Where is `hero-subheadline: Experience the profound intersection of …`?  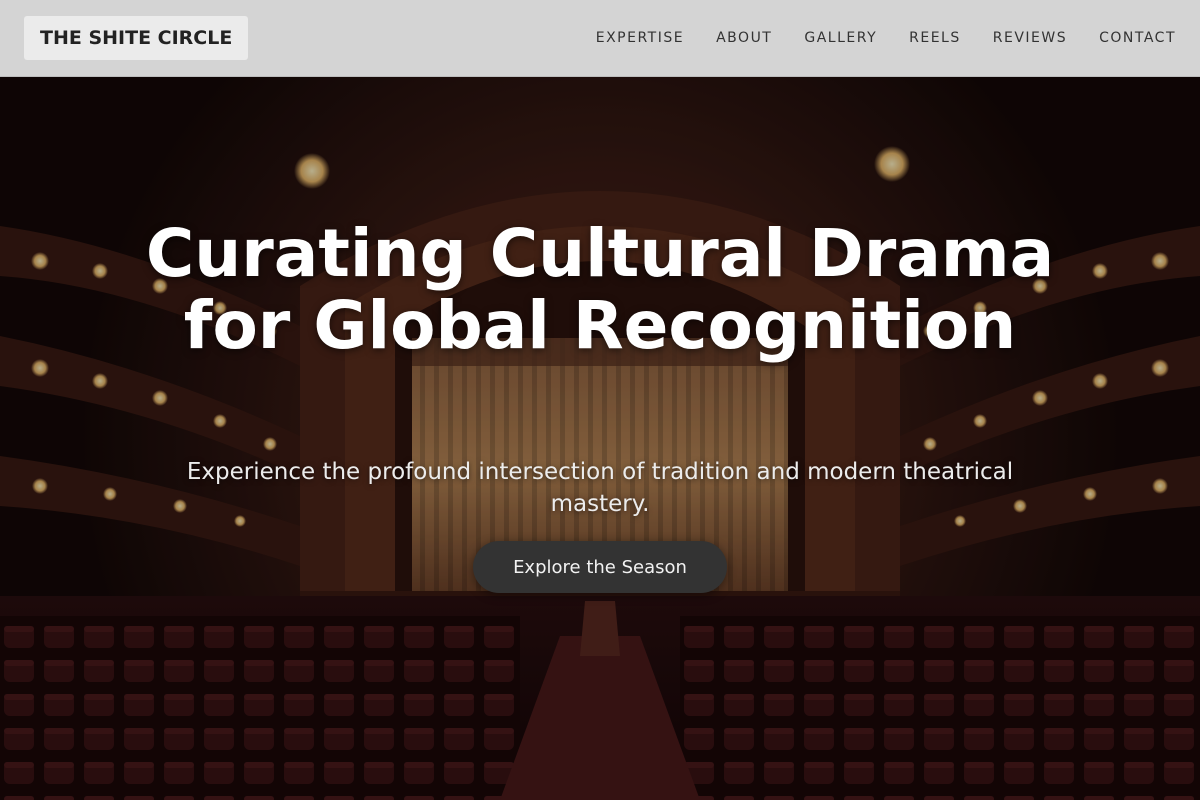 hero-subheadline: Experience the profound intersection of … is located at coordinates (600, 488).